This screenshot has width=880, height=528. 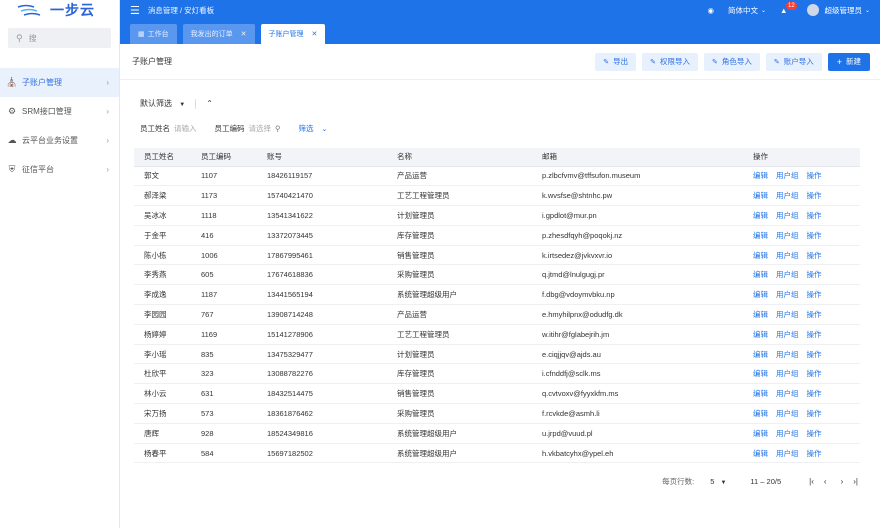 I want to click on table-cell: 13475329477, so click(x=322, y=354).